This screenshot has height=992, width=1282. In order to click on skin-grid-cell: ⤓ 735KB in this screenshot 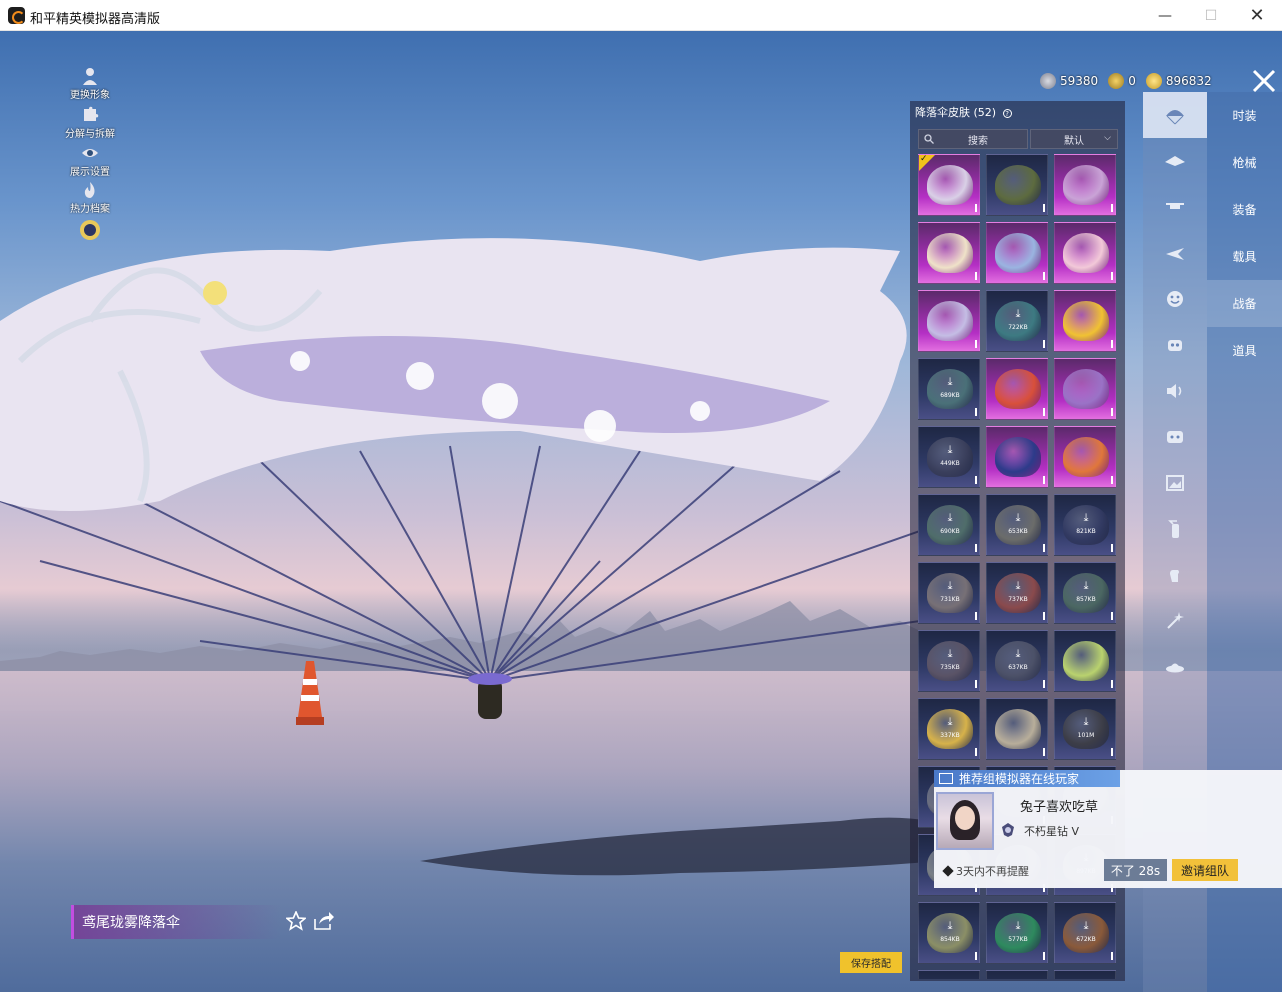, I will do `click(949, 661)`.